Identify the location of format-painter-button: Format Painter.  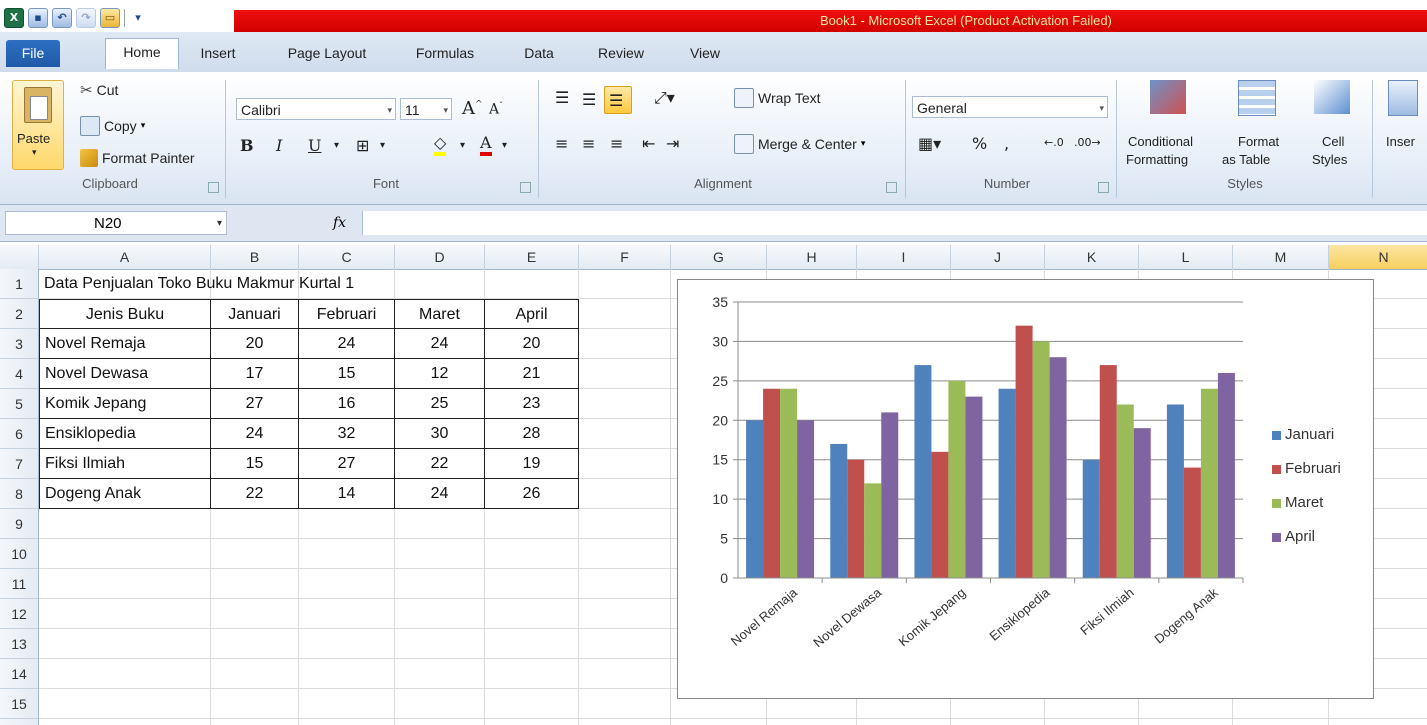
(137, 158).